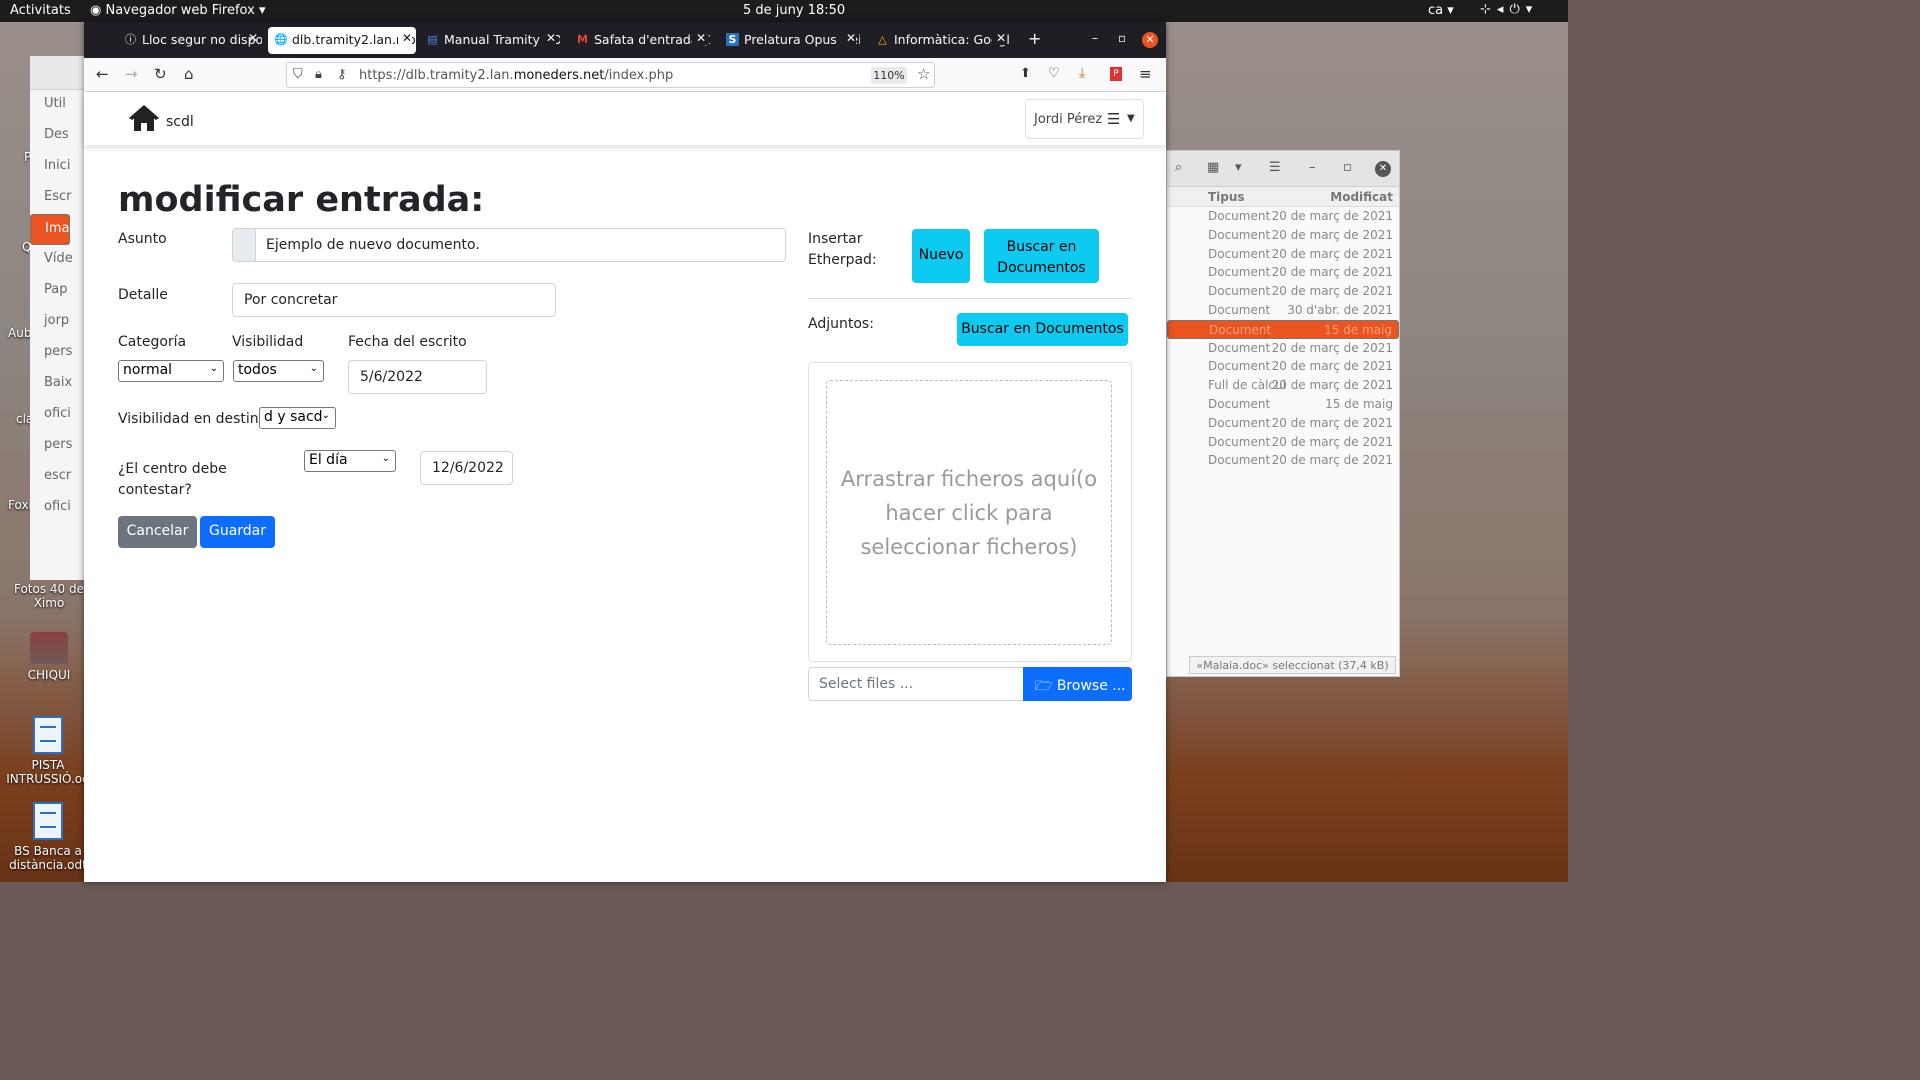 Image resolution: width=1920 pixels, height=1080 pixels. What do you see at coordinates (102, 74) in the screenshot?
I see `back-icon: ←` at bounding box center [102, 74].